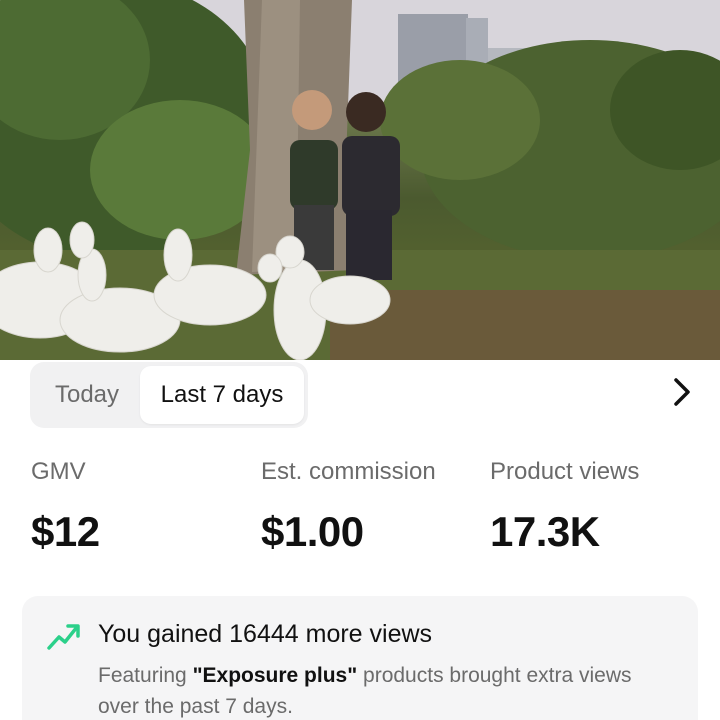 This screenshot has width=720, height=720. Describe the element at coordinates (58, 471) in the screenshot. I see `metric-label: GMV` at that location.